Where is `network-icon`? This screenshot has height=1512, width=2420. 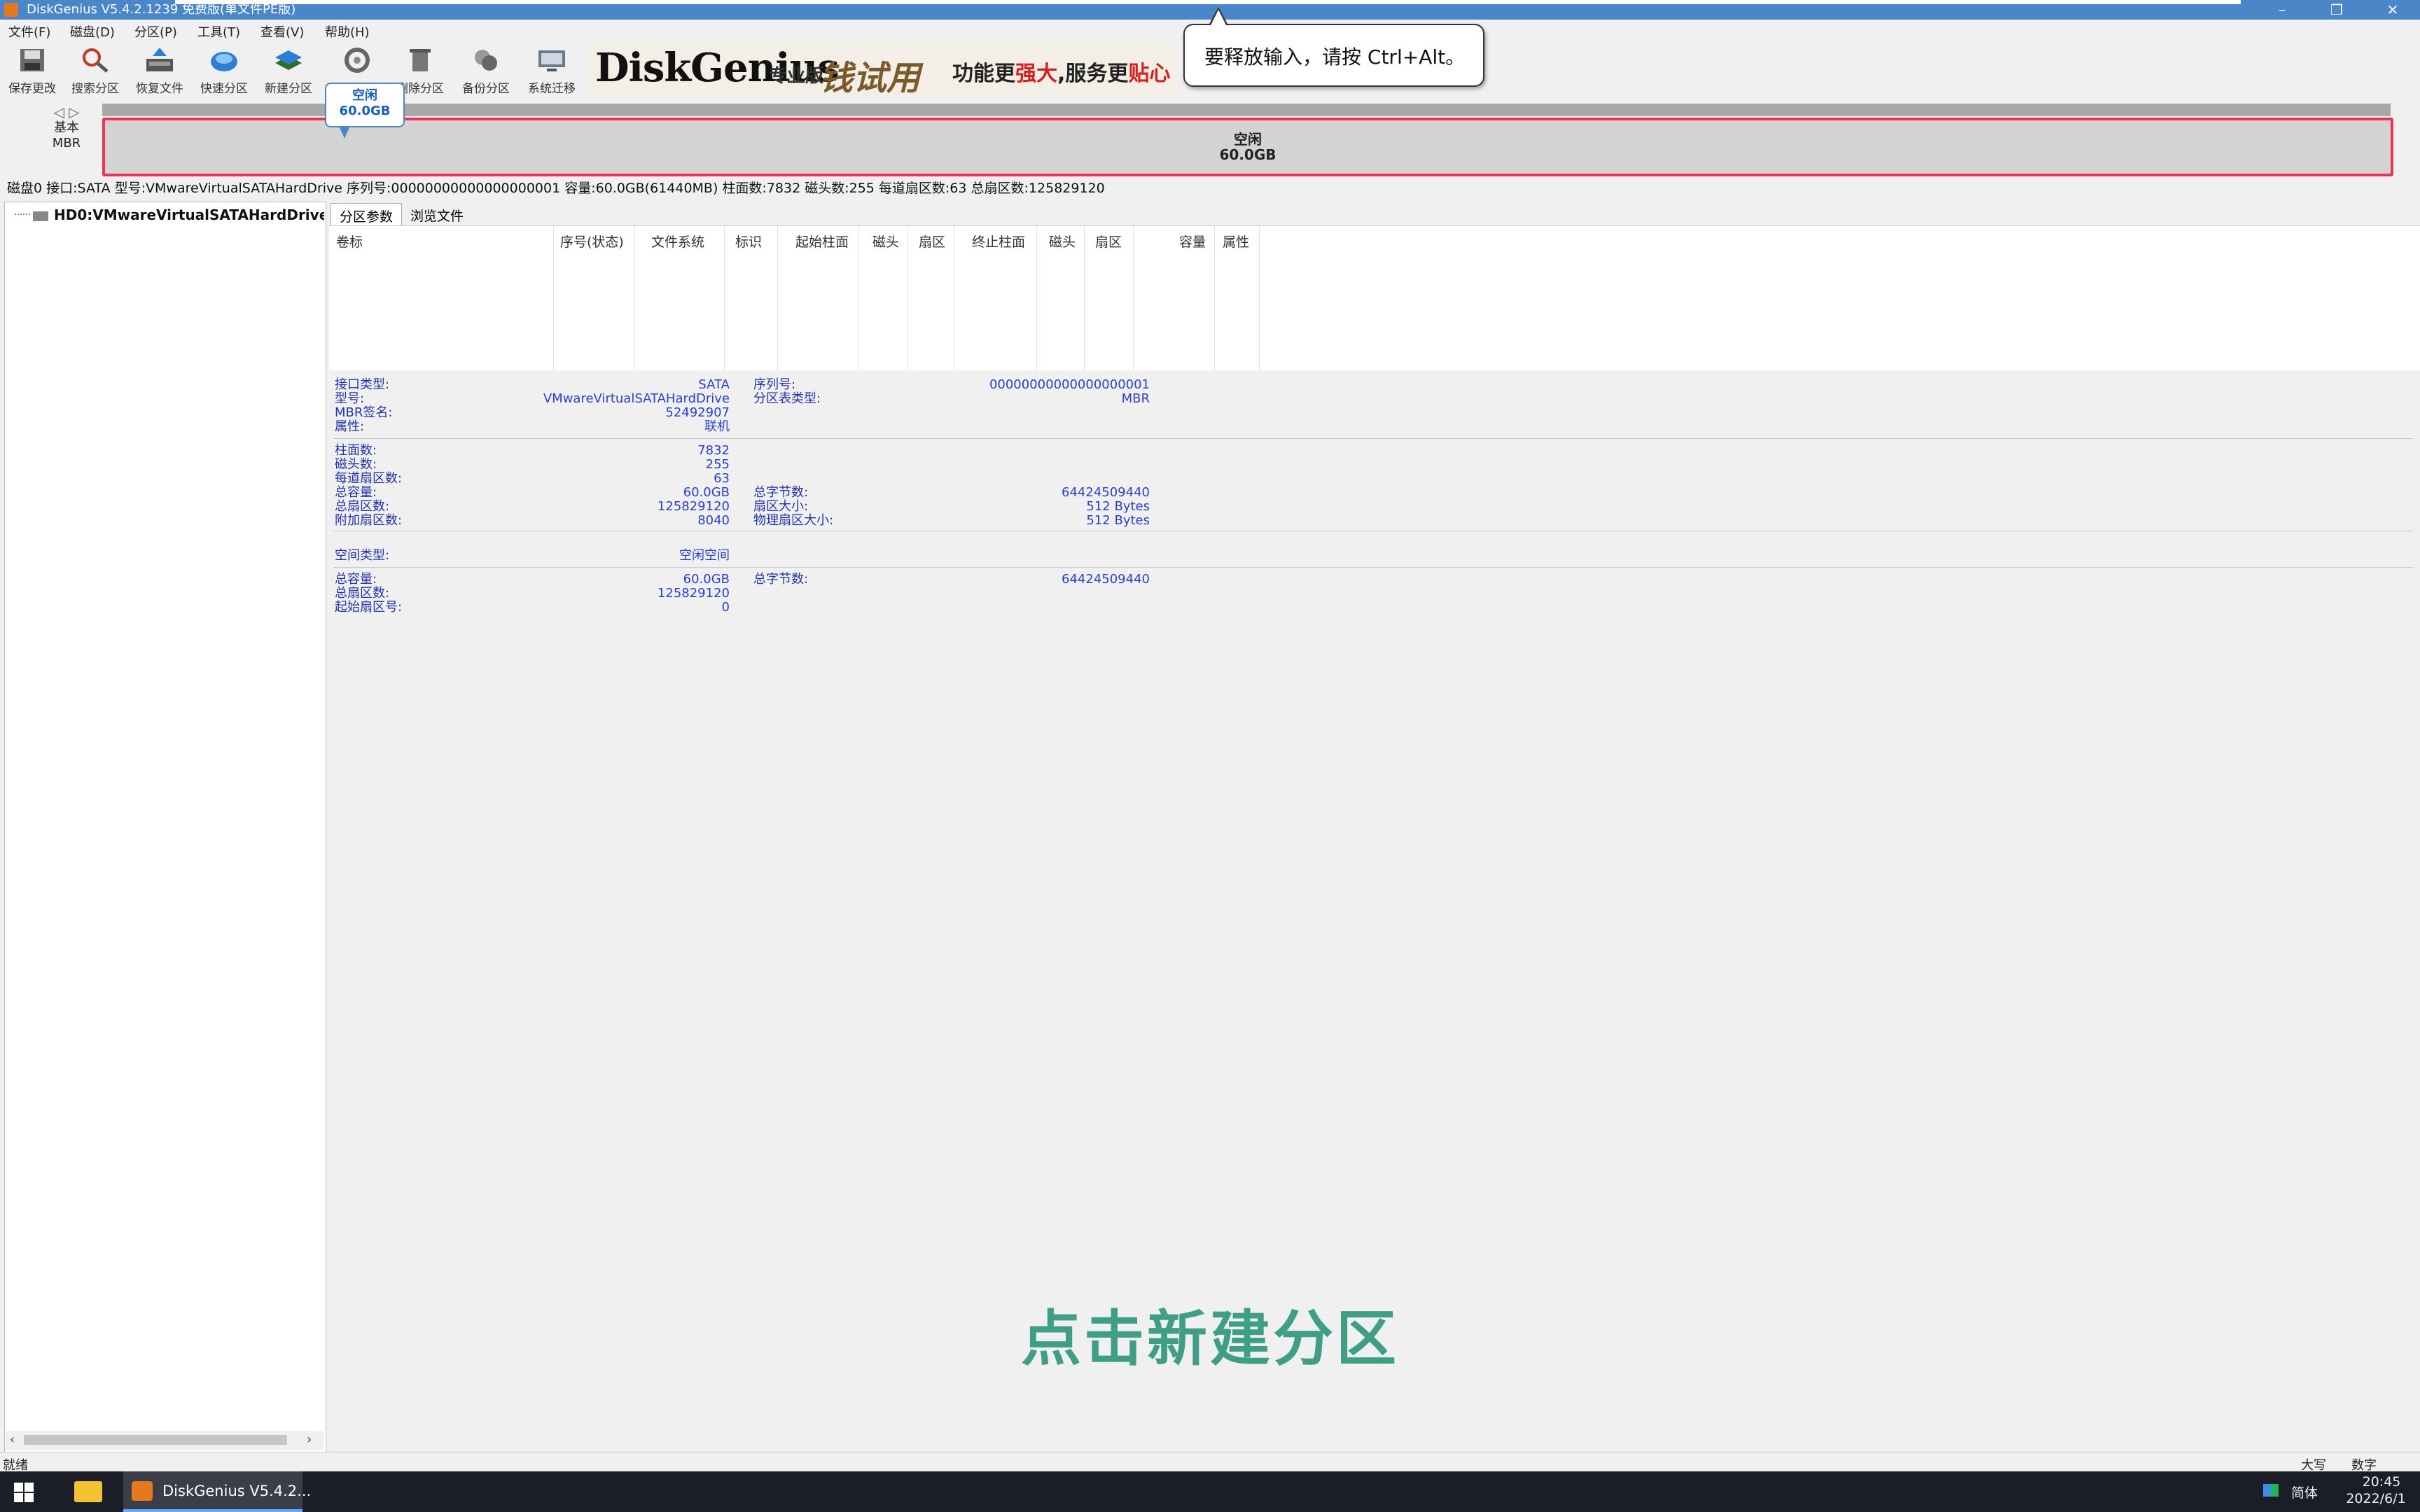 network-icon is located at coordinates (2271, 1490).